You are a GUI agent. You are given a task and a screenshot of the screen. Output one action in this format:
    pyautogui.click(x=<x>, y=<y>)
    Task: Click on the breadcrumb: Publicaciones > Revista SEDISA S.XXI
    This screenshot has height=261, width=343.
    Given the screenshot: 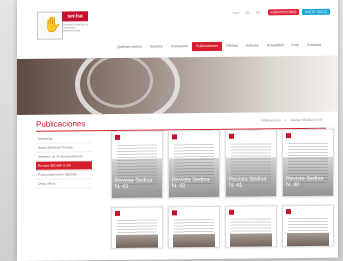 What is the action you would take?
    pyautogui.click(x=294, y=120)
    